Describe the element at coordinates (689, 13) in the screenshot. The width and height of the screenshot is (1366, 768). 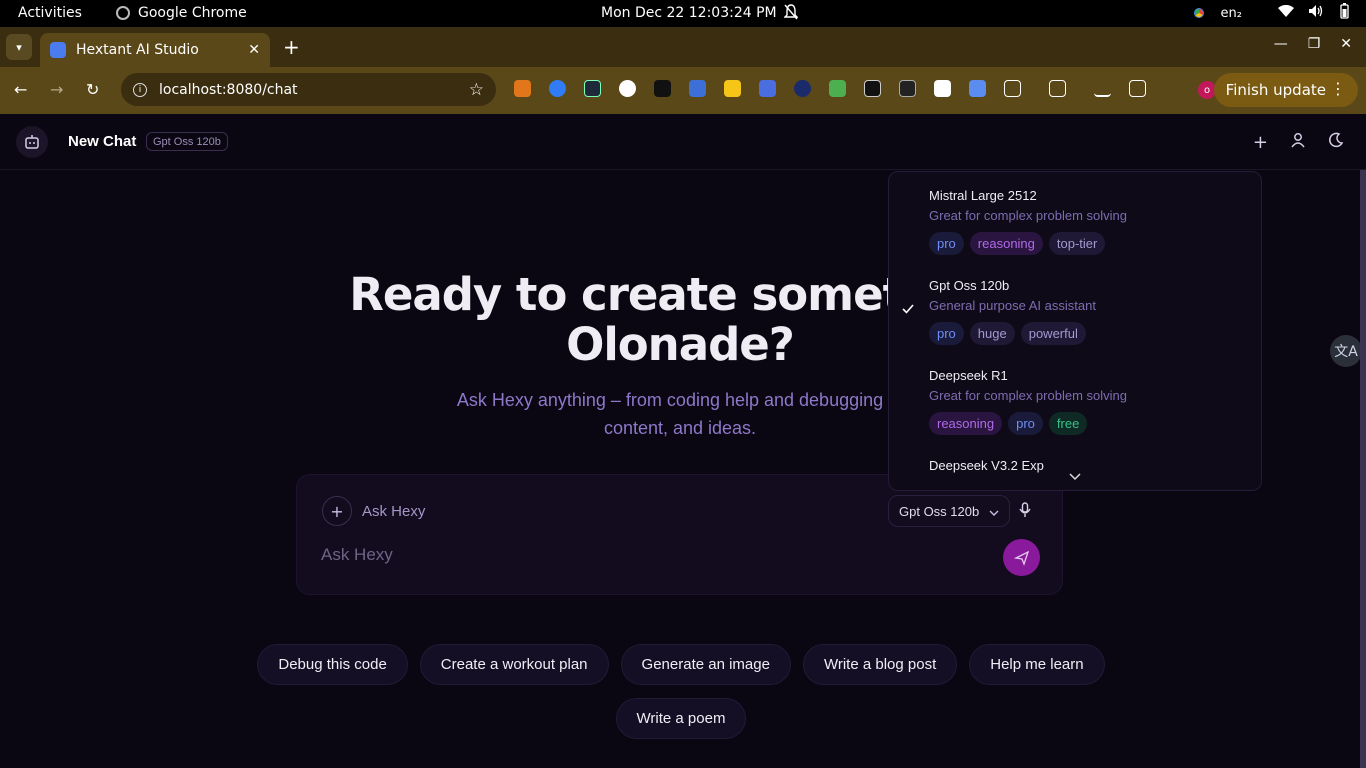
I see `clock: Mon Dec 22 12:03:24 PM` at that location.